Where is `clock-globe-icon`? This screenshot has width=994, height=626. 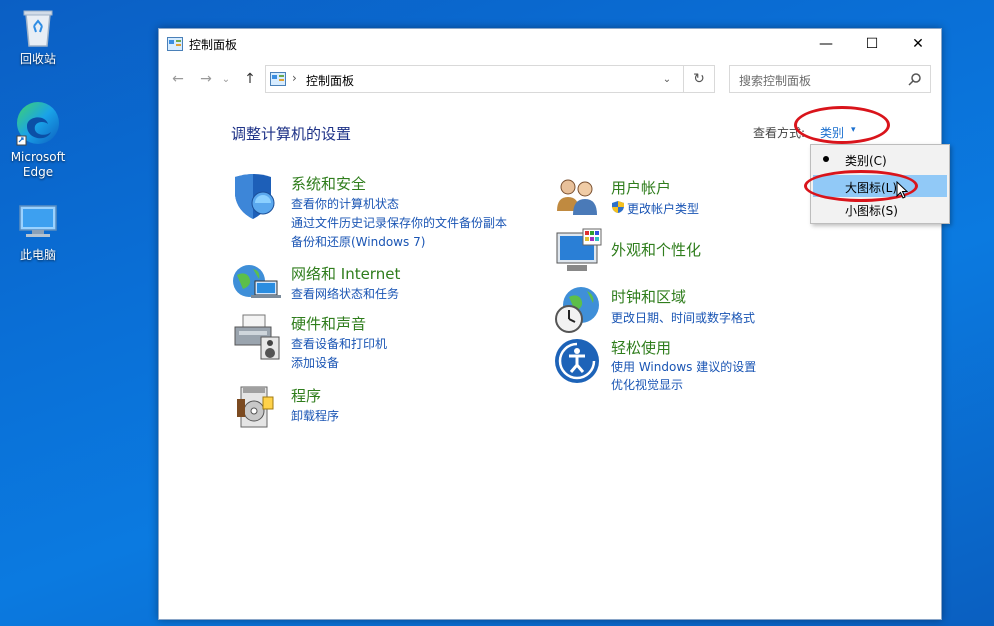
clock-globe-icon is located at coordinates (577, 310).